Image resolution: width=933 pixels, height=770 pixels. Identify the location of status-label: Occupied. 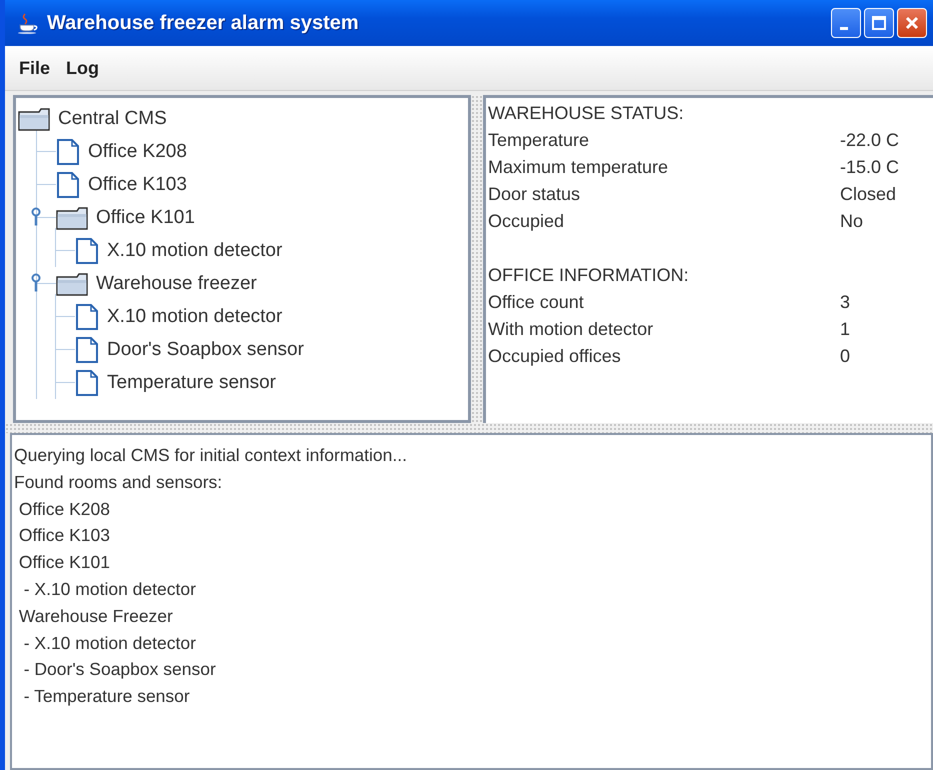
(527, 221).